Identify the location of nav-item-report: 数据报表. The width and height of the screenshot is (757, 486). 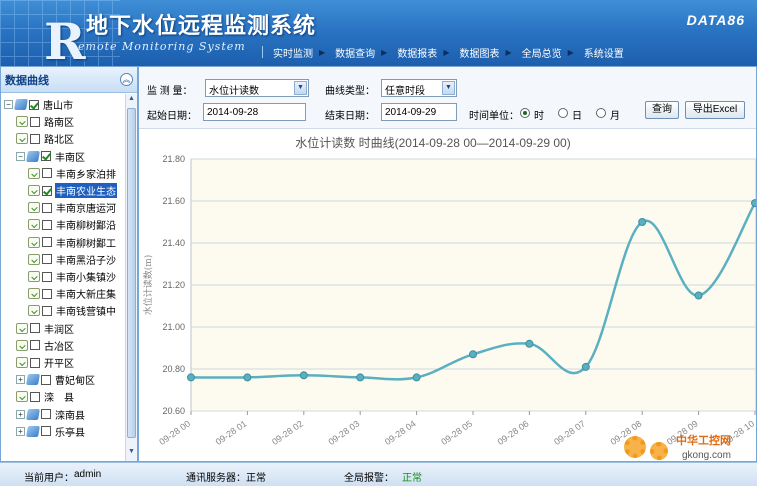
(417, 52).